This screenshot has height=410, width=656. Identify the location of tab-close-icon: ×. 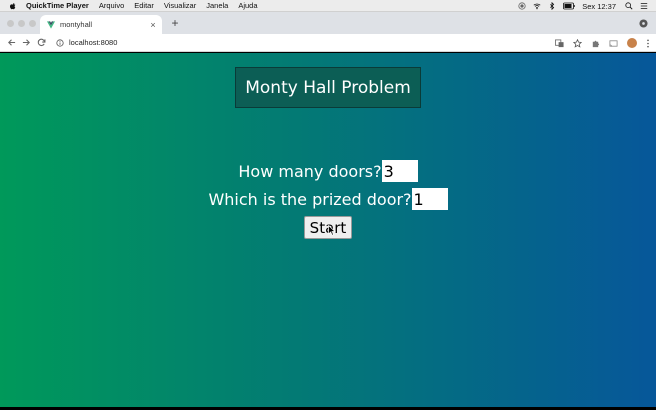
(153, 25).